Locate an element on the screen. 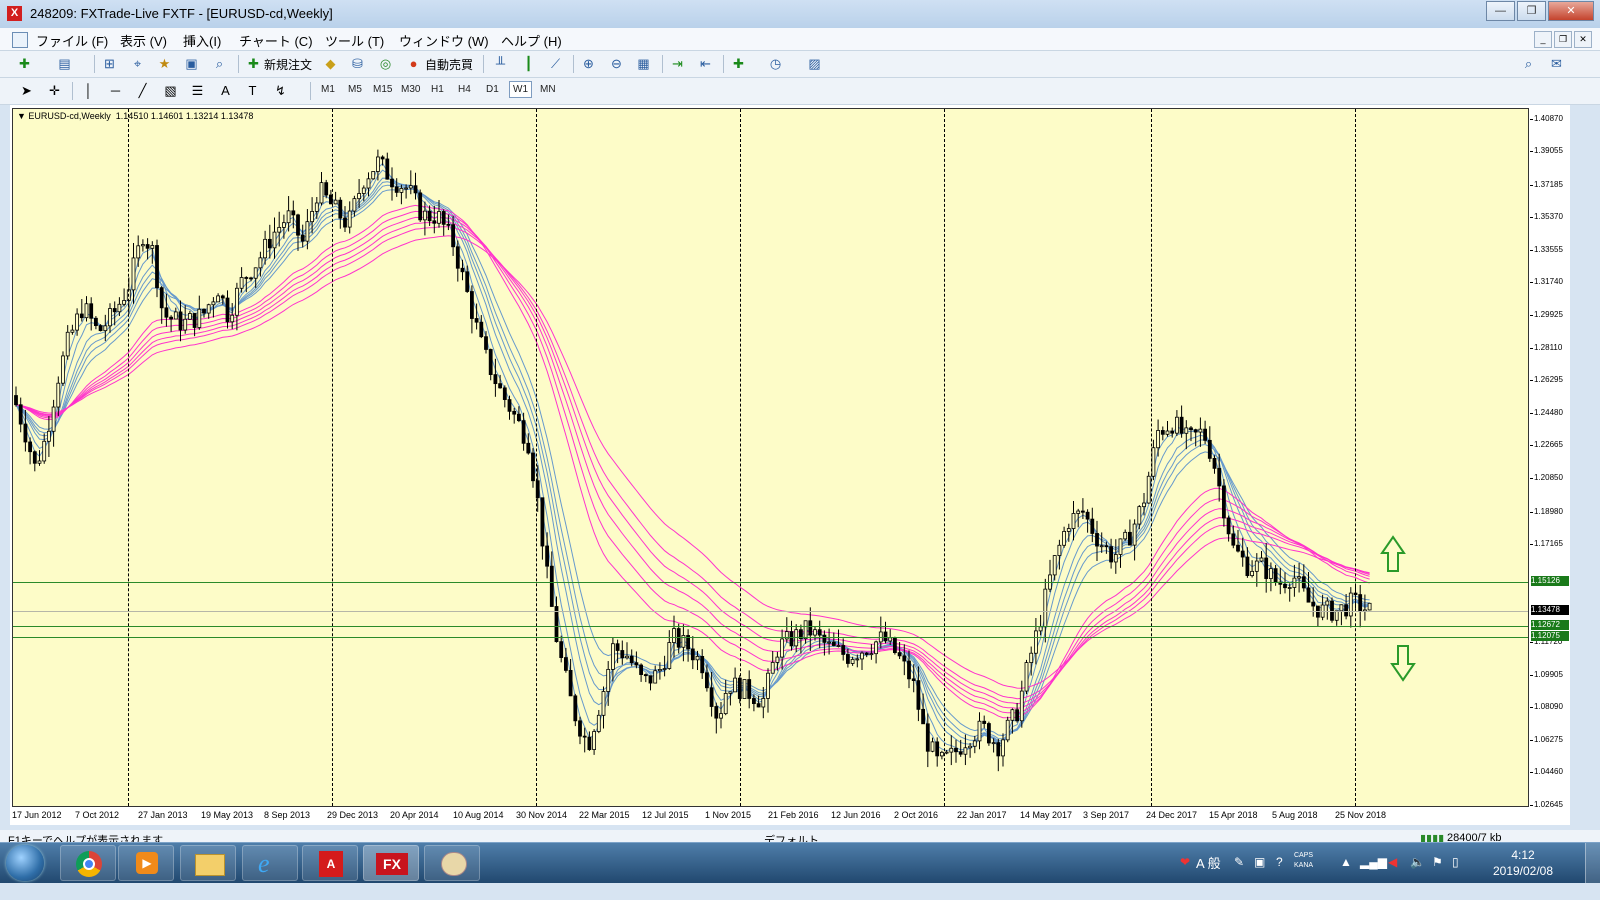 The image size is (1600, 900). close-button: ✕ is located at coordinates (1571, 11).